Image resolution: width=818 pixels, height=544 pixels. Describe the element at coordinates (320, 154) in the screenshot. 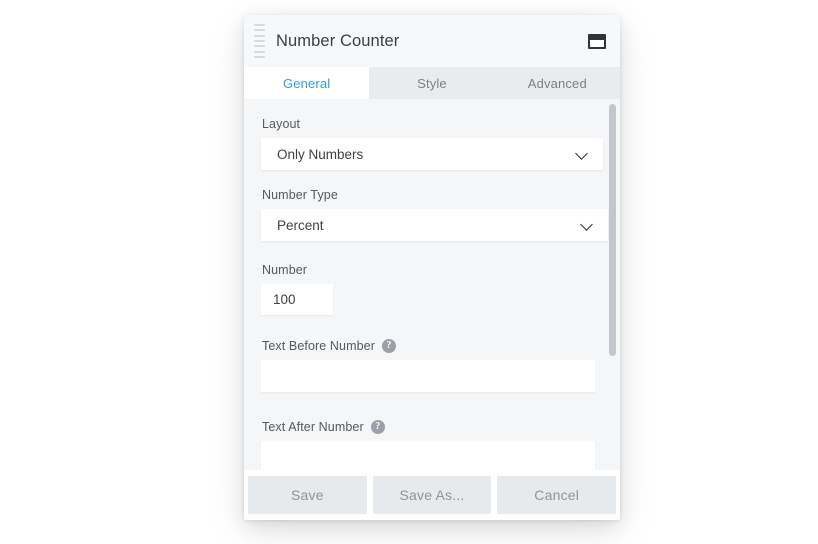

I see `layout-select-value: Only Numbers` at that location.